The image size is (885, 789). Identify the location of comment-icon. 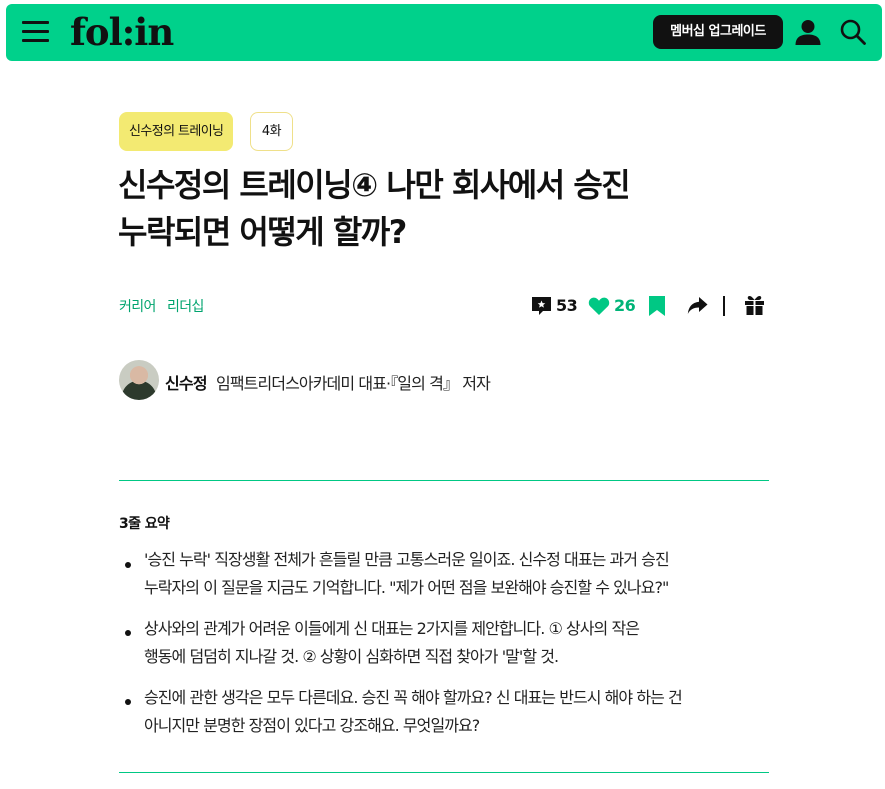
(541, 306).